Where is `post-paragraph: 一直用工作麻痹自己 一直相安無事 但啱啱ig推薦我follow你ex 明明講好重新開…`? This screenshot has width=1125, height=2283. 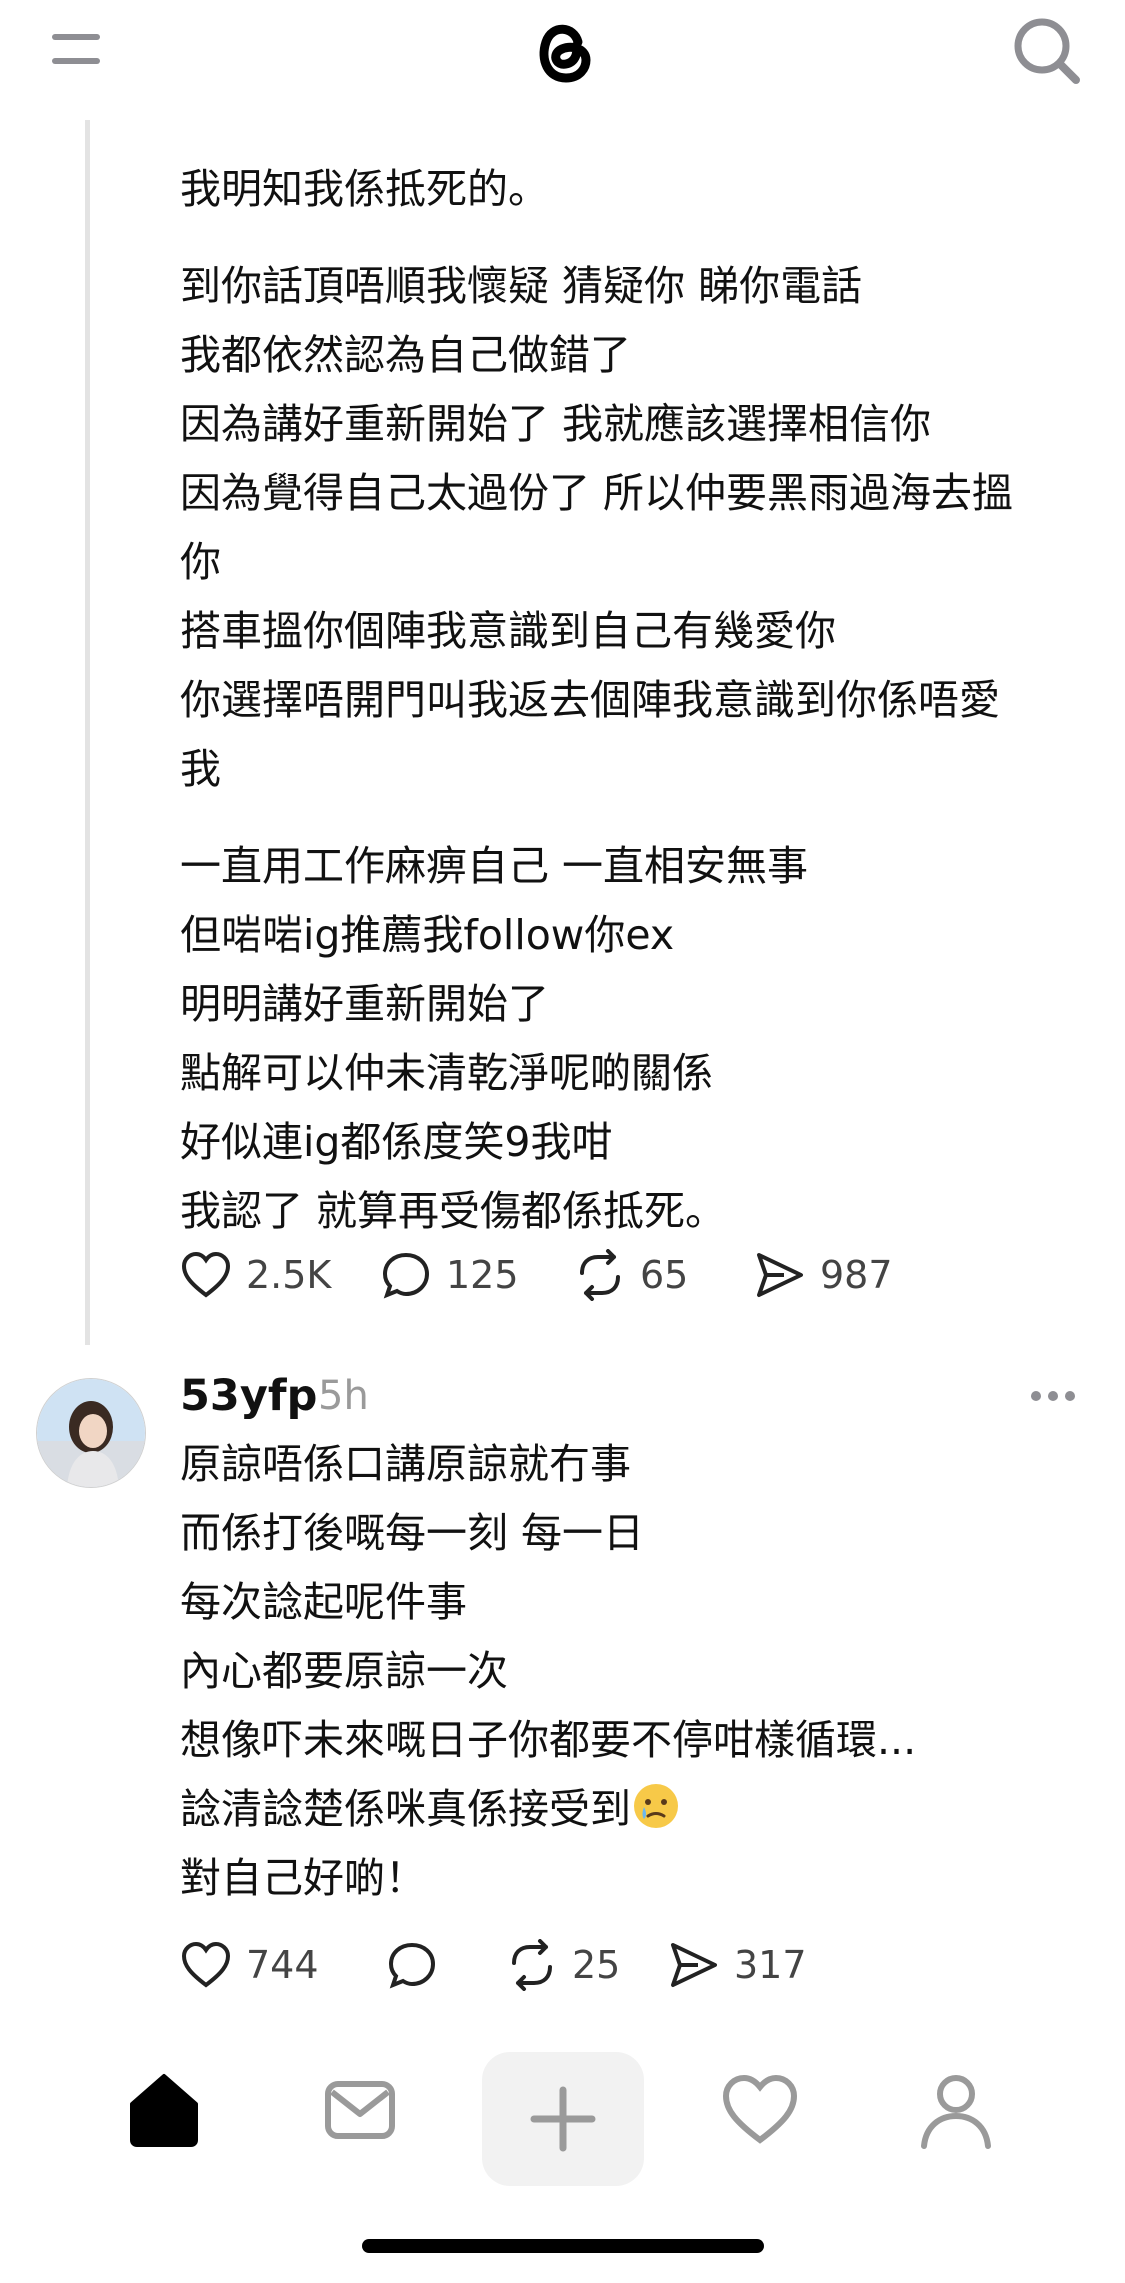
post-paragraph: 一直用工作麻痹自己 一直相安無事 但啱啱ig推薦我follow你ex 明明講好重新開… is located at coordinates (640, 1039).